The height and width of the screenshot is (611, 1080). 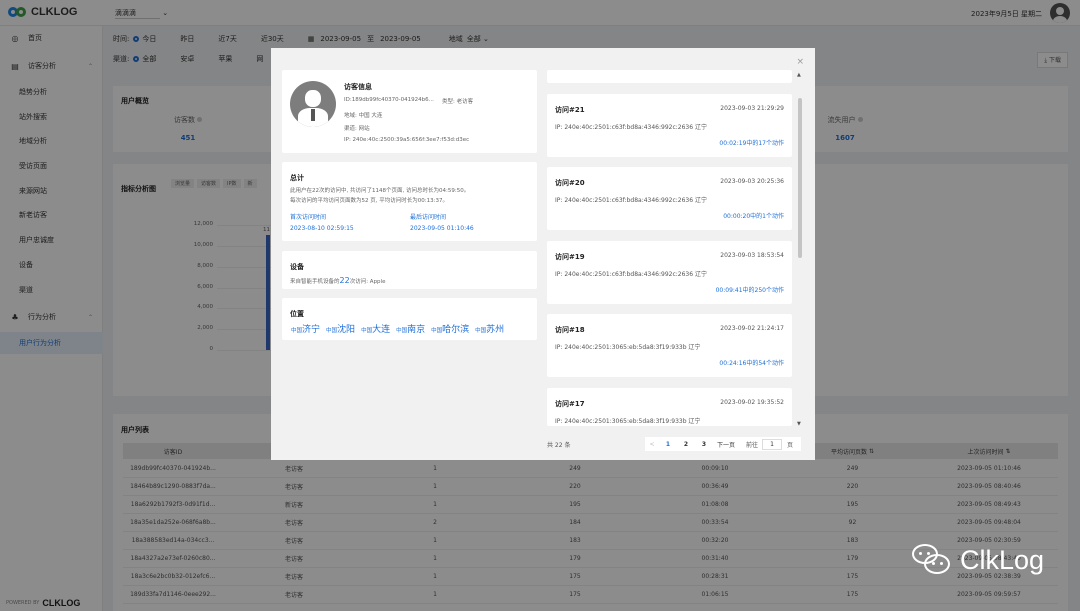 What do you see at coordinates (490, 330) in the screenshot?
I see `location-item: 中国苏州` at bounding box center [490, 330].